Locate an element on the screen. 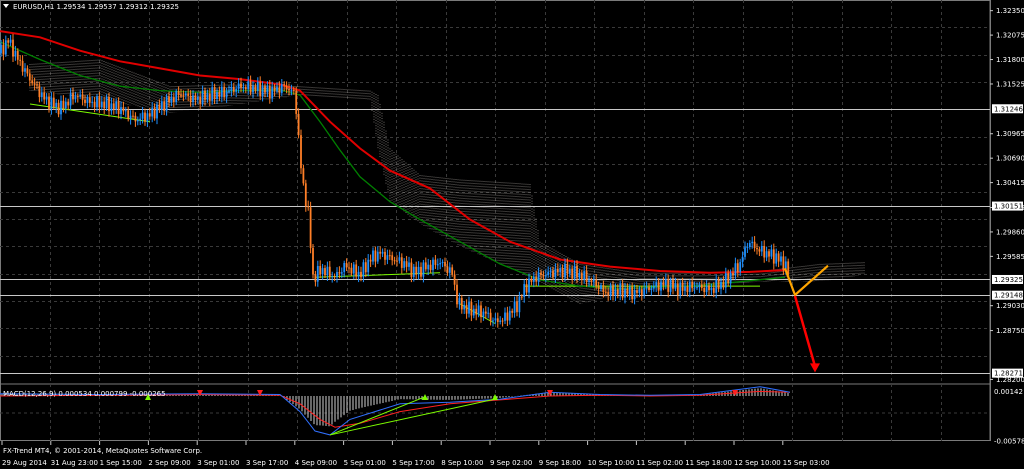 The image size is (1024, 469). time-tick-label: 15 Sep 03:00 is located at coordinates (806, 463).